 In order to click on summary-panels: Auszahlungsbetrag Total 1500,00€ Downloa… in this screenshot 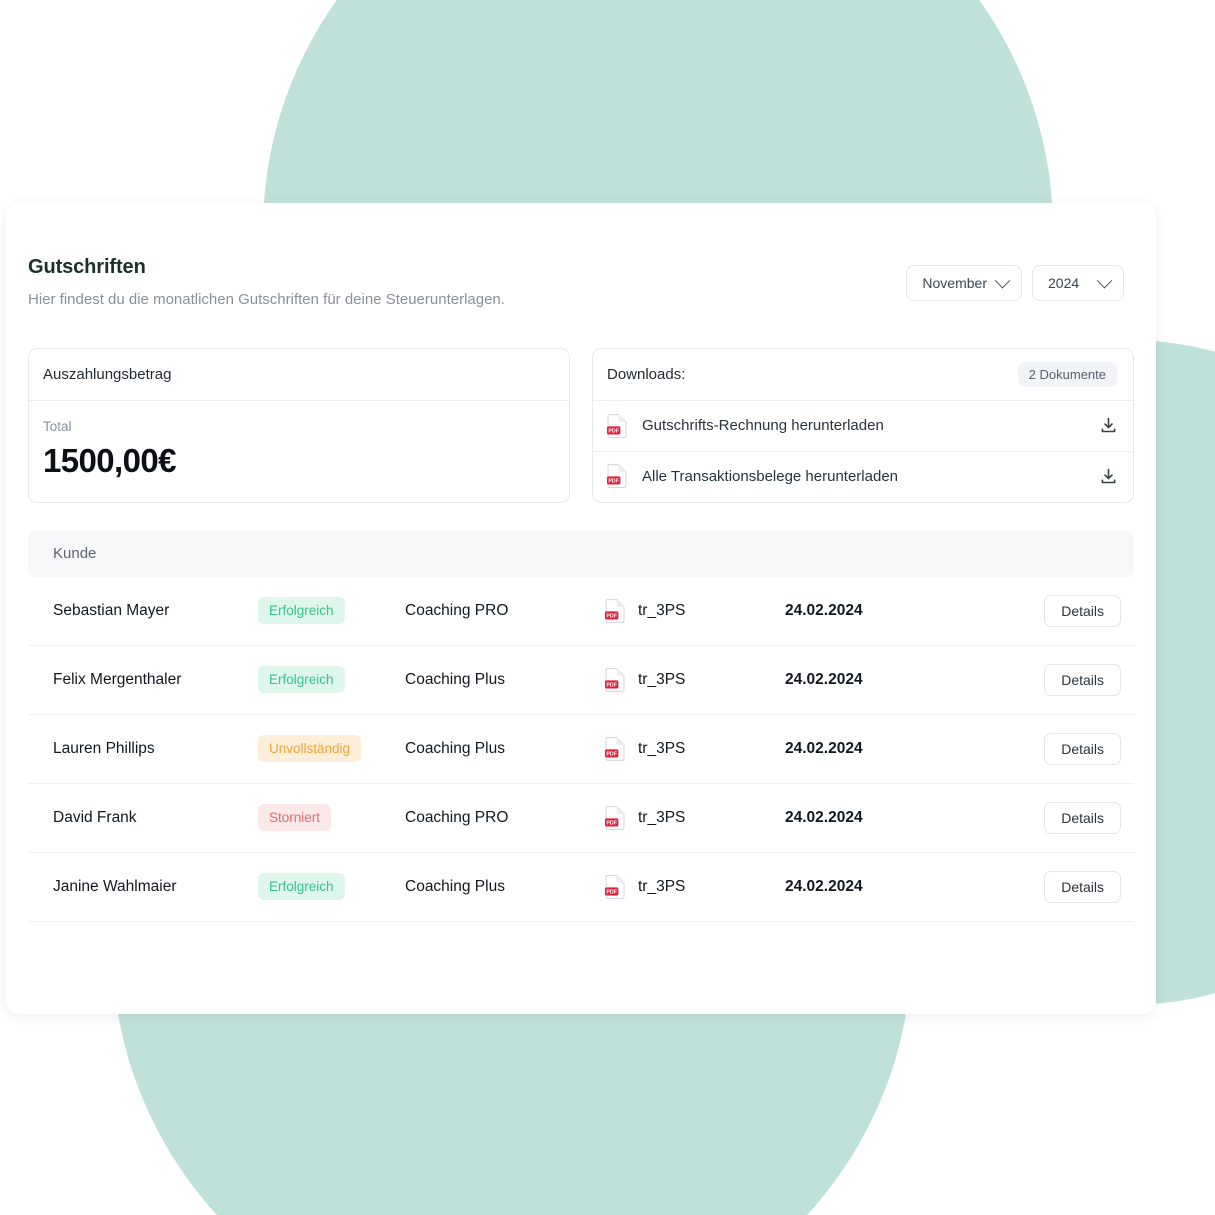, I will do `click(581, 425)`.